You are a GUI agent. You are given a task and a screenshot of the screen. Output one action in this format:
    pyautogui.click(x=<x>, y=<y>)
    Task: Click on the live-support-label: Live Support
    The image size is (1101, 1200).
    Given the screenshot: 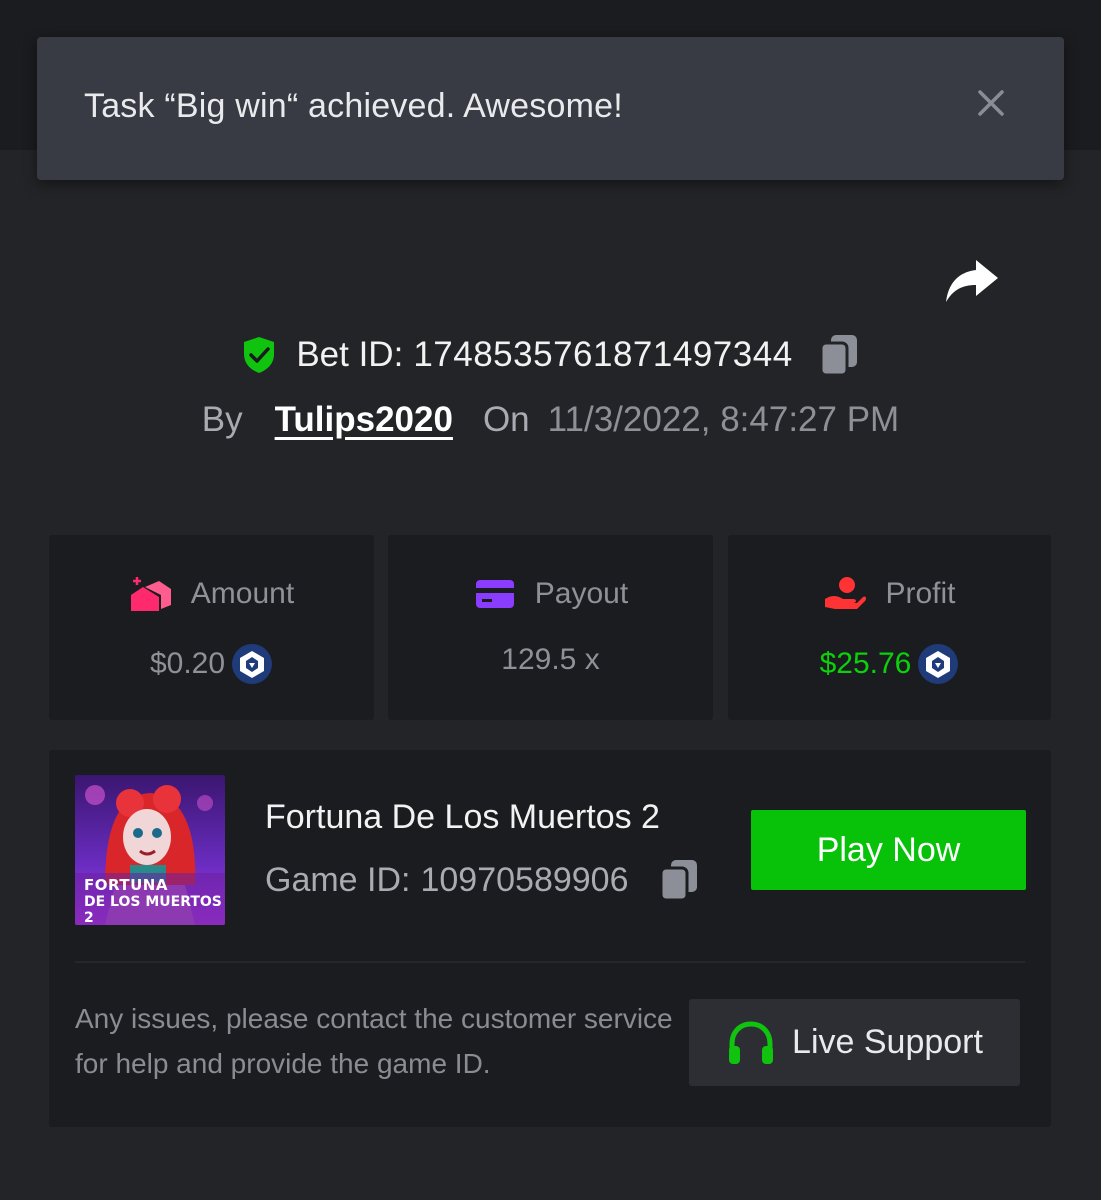 What is the action you would take?
    pyautogui.click(x=887, y=1042)
    